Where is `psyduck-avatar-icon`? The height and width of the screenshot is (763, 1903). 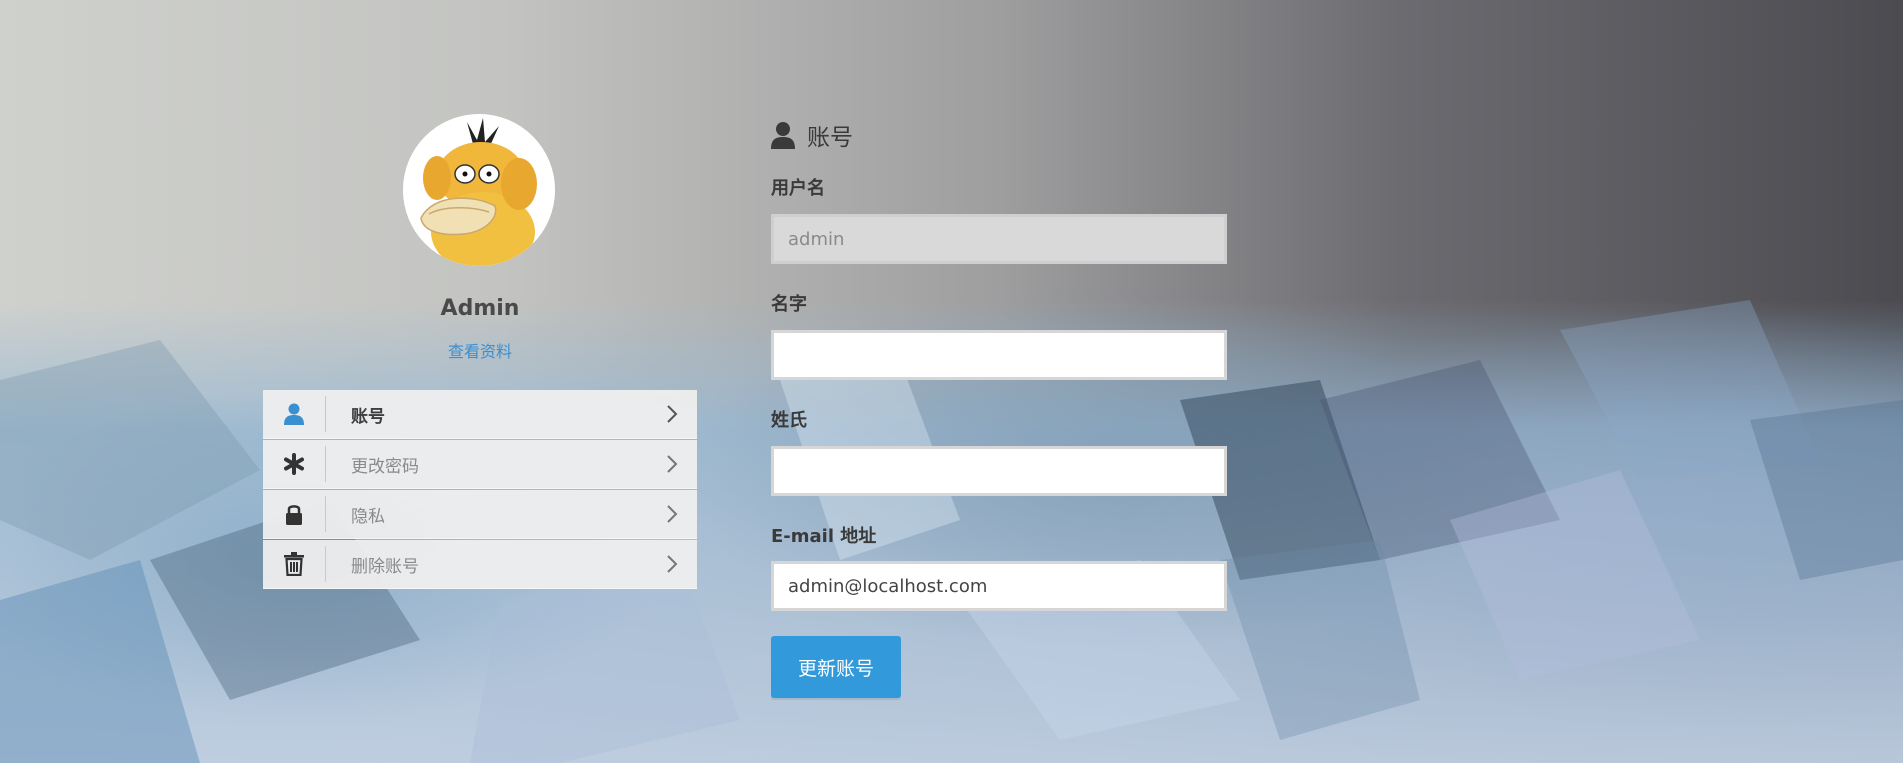
psyduck-avatar-icon is located at coordinates (479, 190).